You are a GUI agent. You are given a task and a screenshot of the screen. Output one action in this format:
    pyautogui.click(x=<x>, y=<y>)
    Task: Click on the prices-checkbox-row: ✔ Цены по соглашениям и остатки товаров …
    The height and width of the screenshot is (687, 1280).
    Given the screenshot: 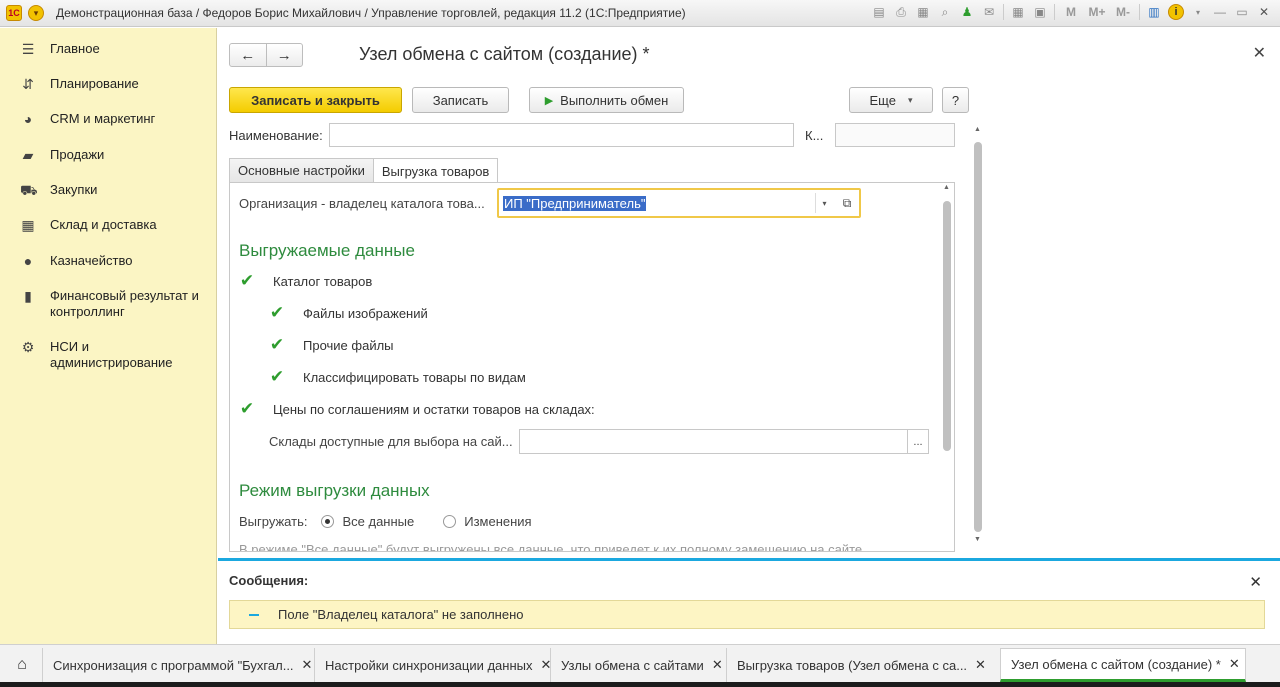 What is the action you would take?
    pyautogui.click(x=417, y=408)
    